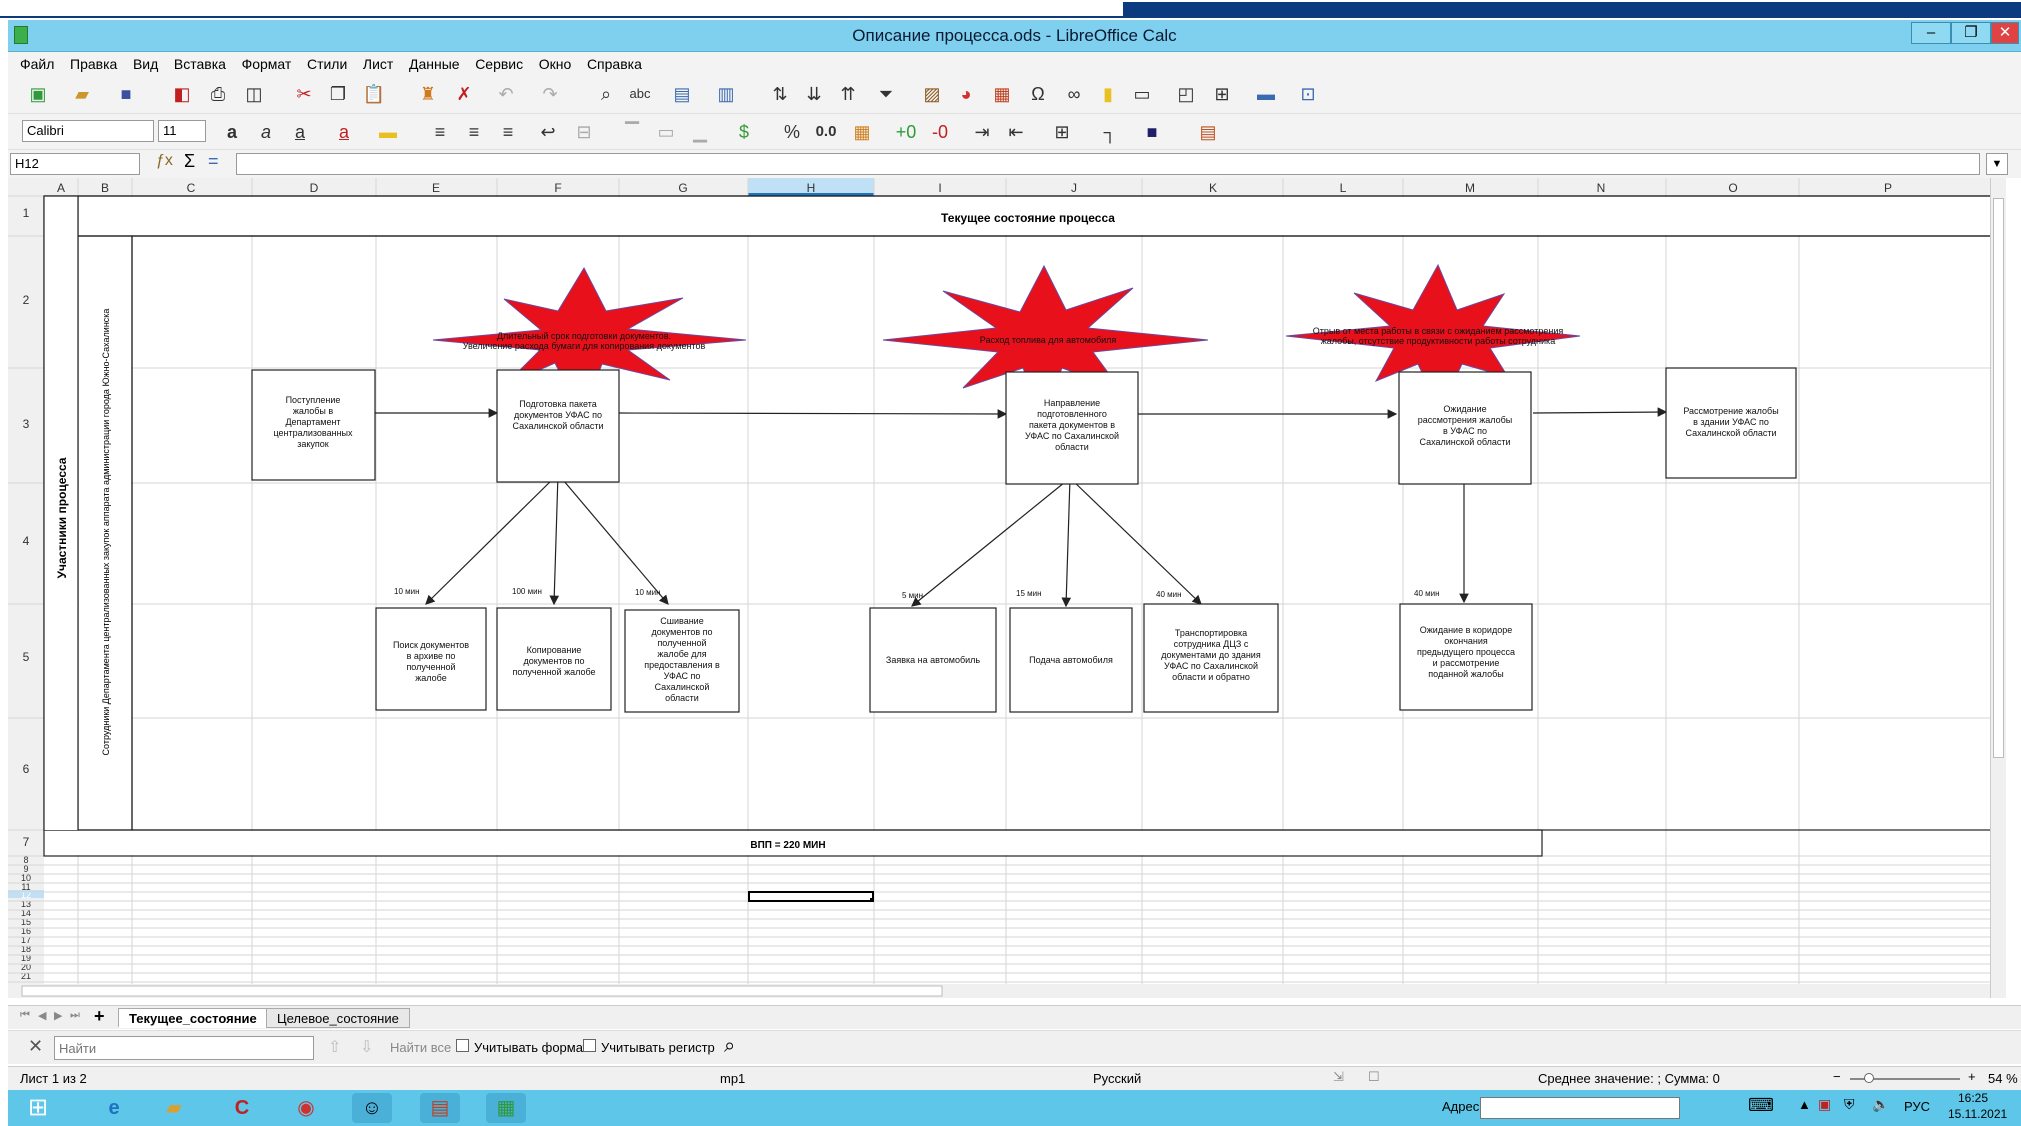 Image resolution: width=2021 pixels, height=1126 pixels. I want to click on wrap-text-icon: ↩, so click(548, 132).